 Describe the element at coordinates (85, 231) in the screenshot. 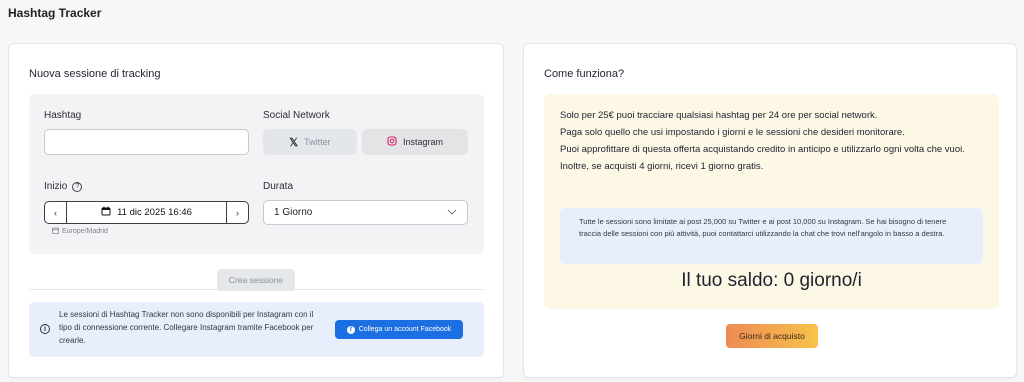

I see `timezone-label: Europe/Madrid` at that location.